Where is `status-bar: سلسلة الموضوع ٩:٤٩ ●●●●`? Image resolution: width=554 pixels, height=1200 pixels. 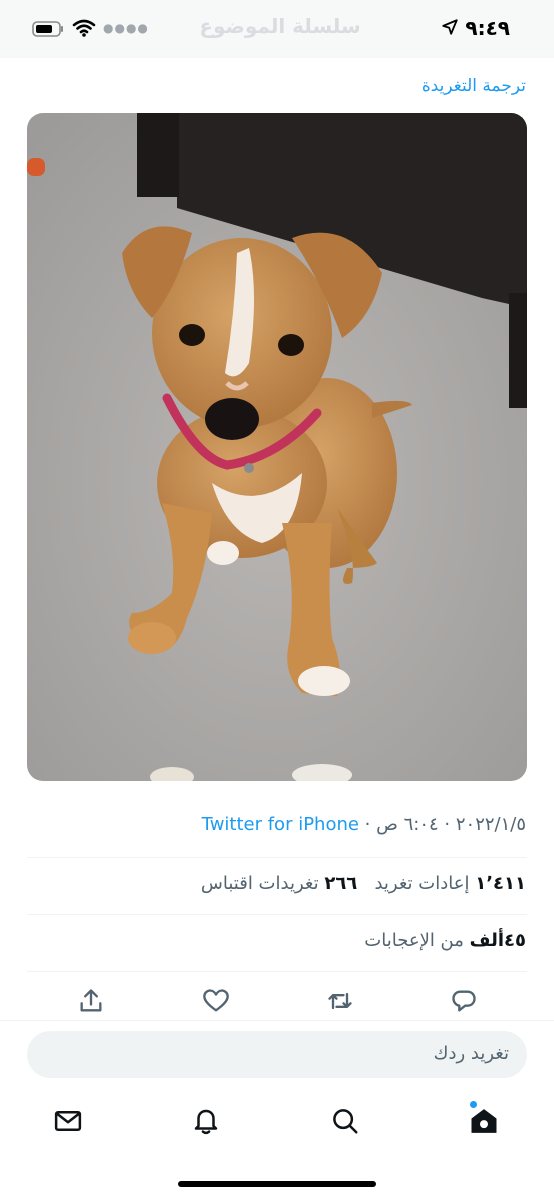
status-bar: سلسلة الموضوع ٩:٤٩ ●●●● is located at coordinates (277, 29).